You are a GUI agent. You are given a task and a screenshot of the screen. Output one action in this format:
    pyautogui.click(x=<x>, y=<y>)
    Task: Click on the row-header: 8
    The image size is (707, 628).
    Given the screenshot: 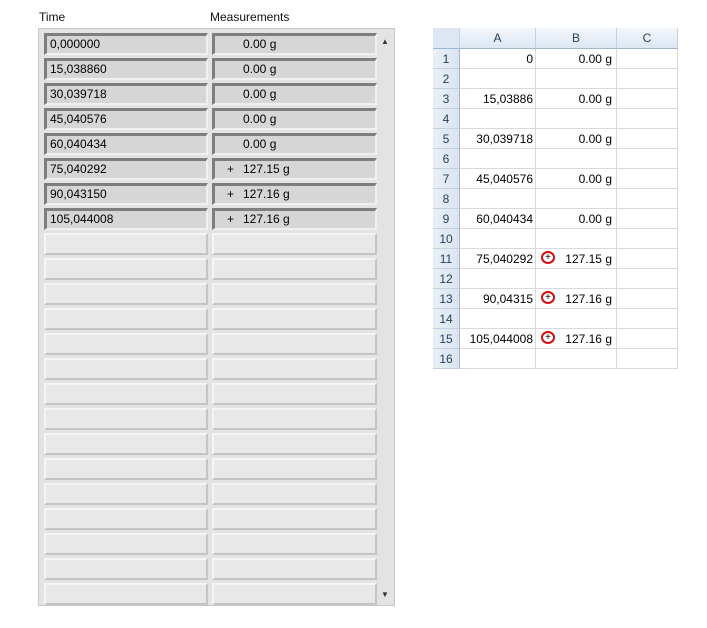 What is the action you would take?
    pyautogui.click(x=446, y=199)
    